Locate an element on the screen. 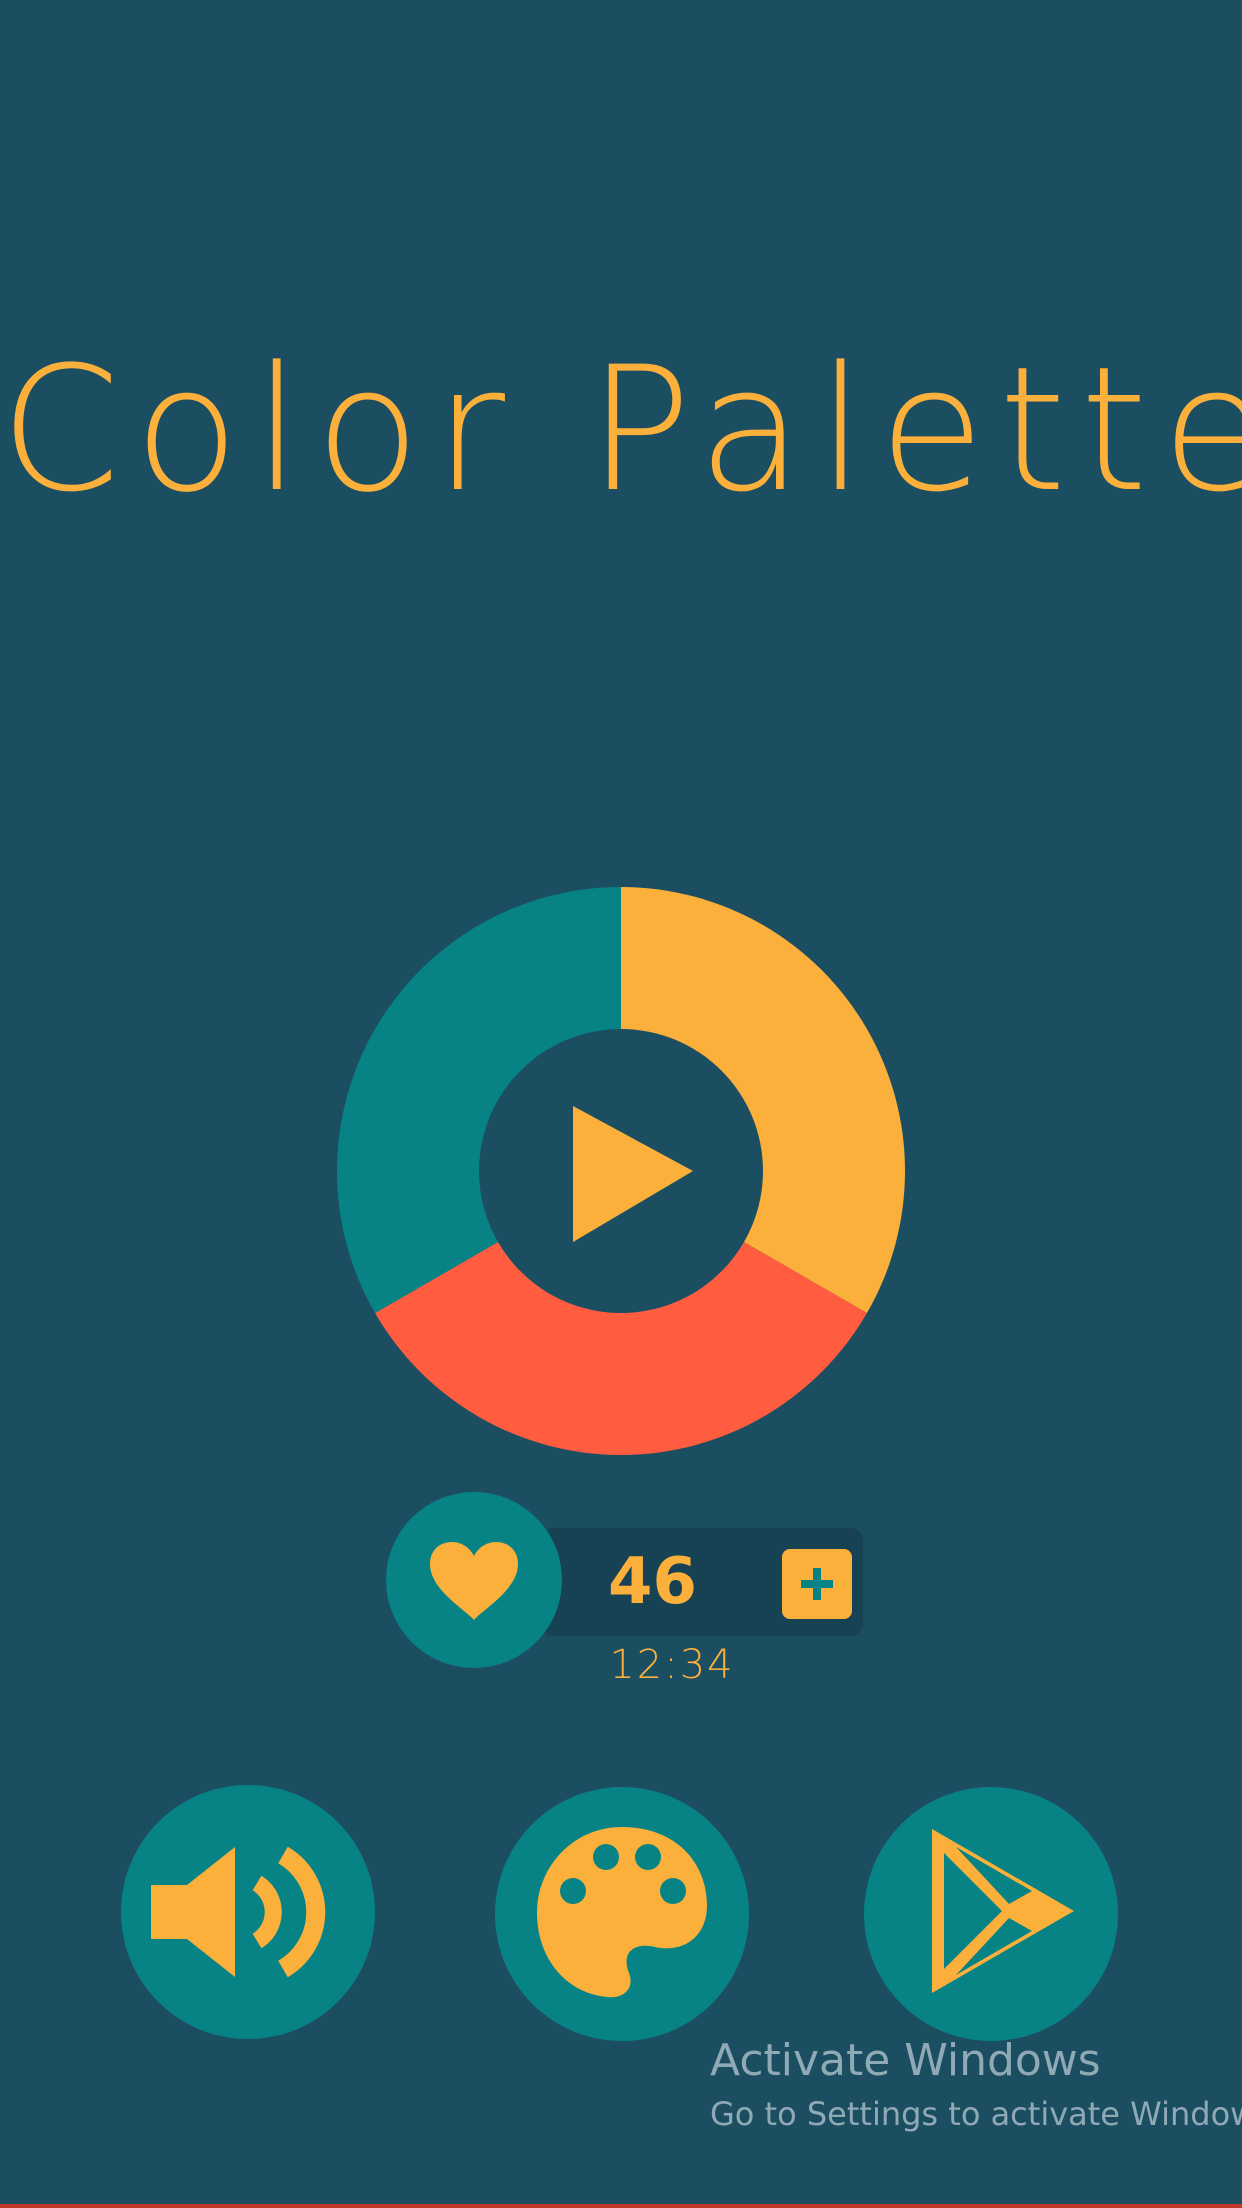 The image size is (1242, 2208). heart-icon is located at coordinates (474, 1581).